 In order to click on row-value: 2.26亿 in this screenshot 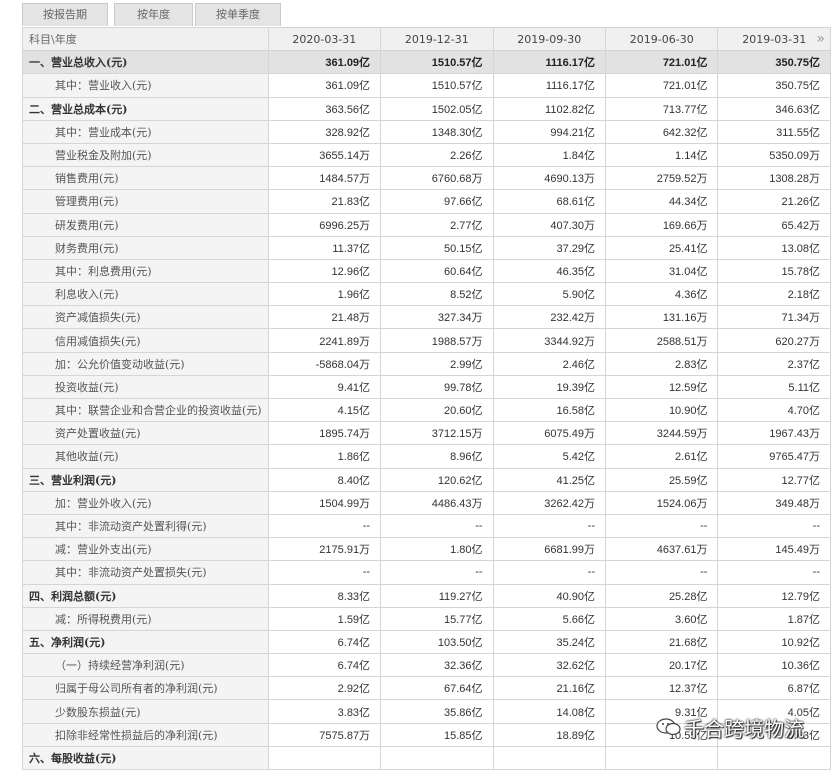, I will do `click(437, 155)`.